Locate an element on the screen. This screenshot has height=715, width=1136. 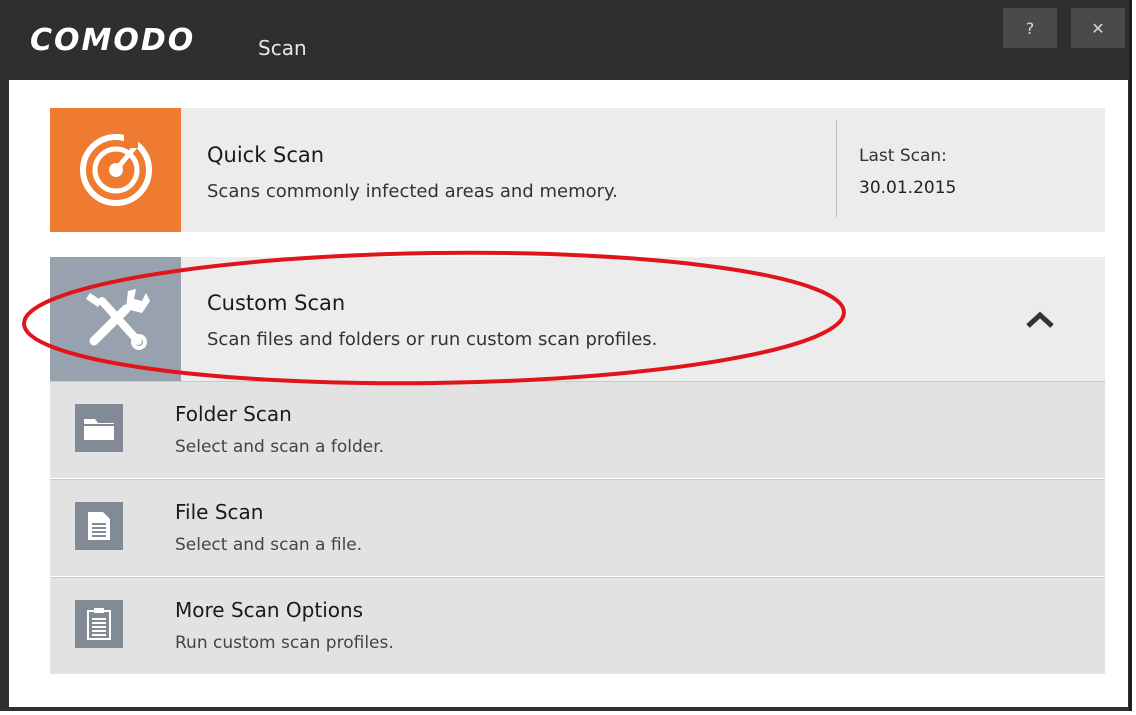
tools-icon is located at coordinates (117, 319).